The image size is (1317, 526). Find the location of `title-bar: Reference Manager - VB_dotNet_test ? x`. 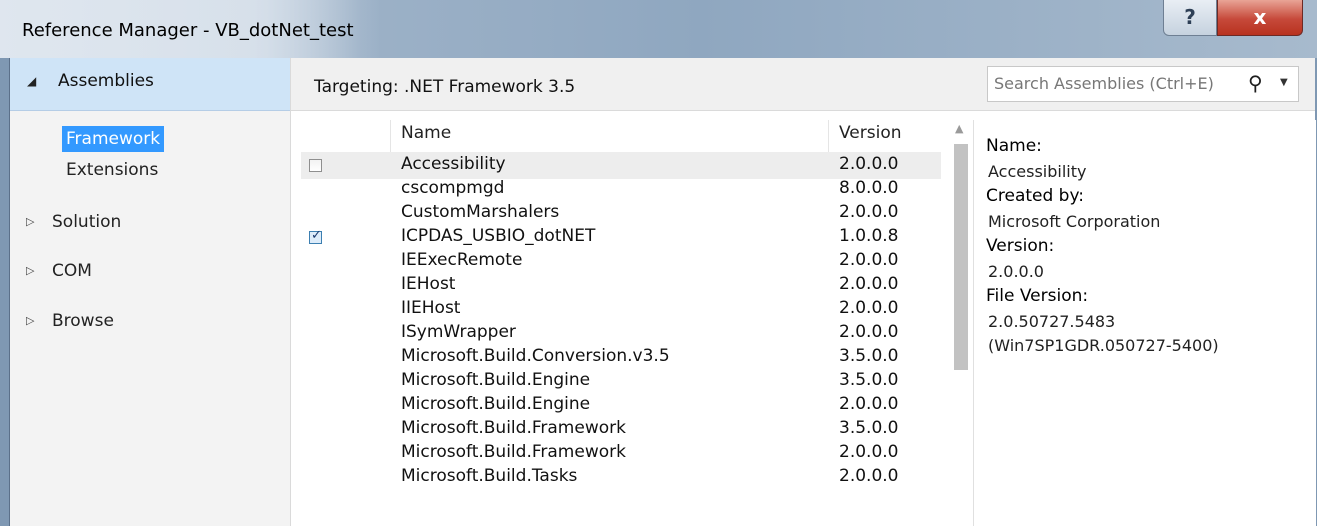

title-bar: Reference Manager - VB_dotNet_test ? x is located at coordinates (658, 29).